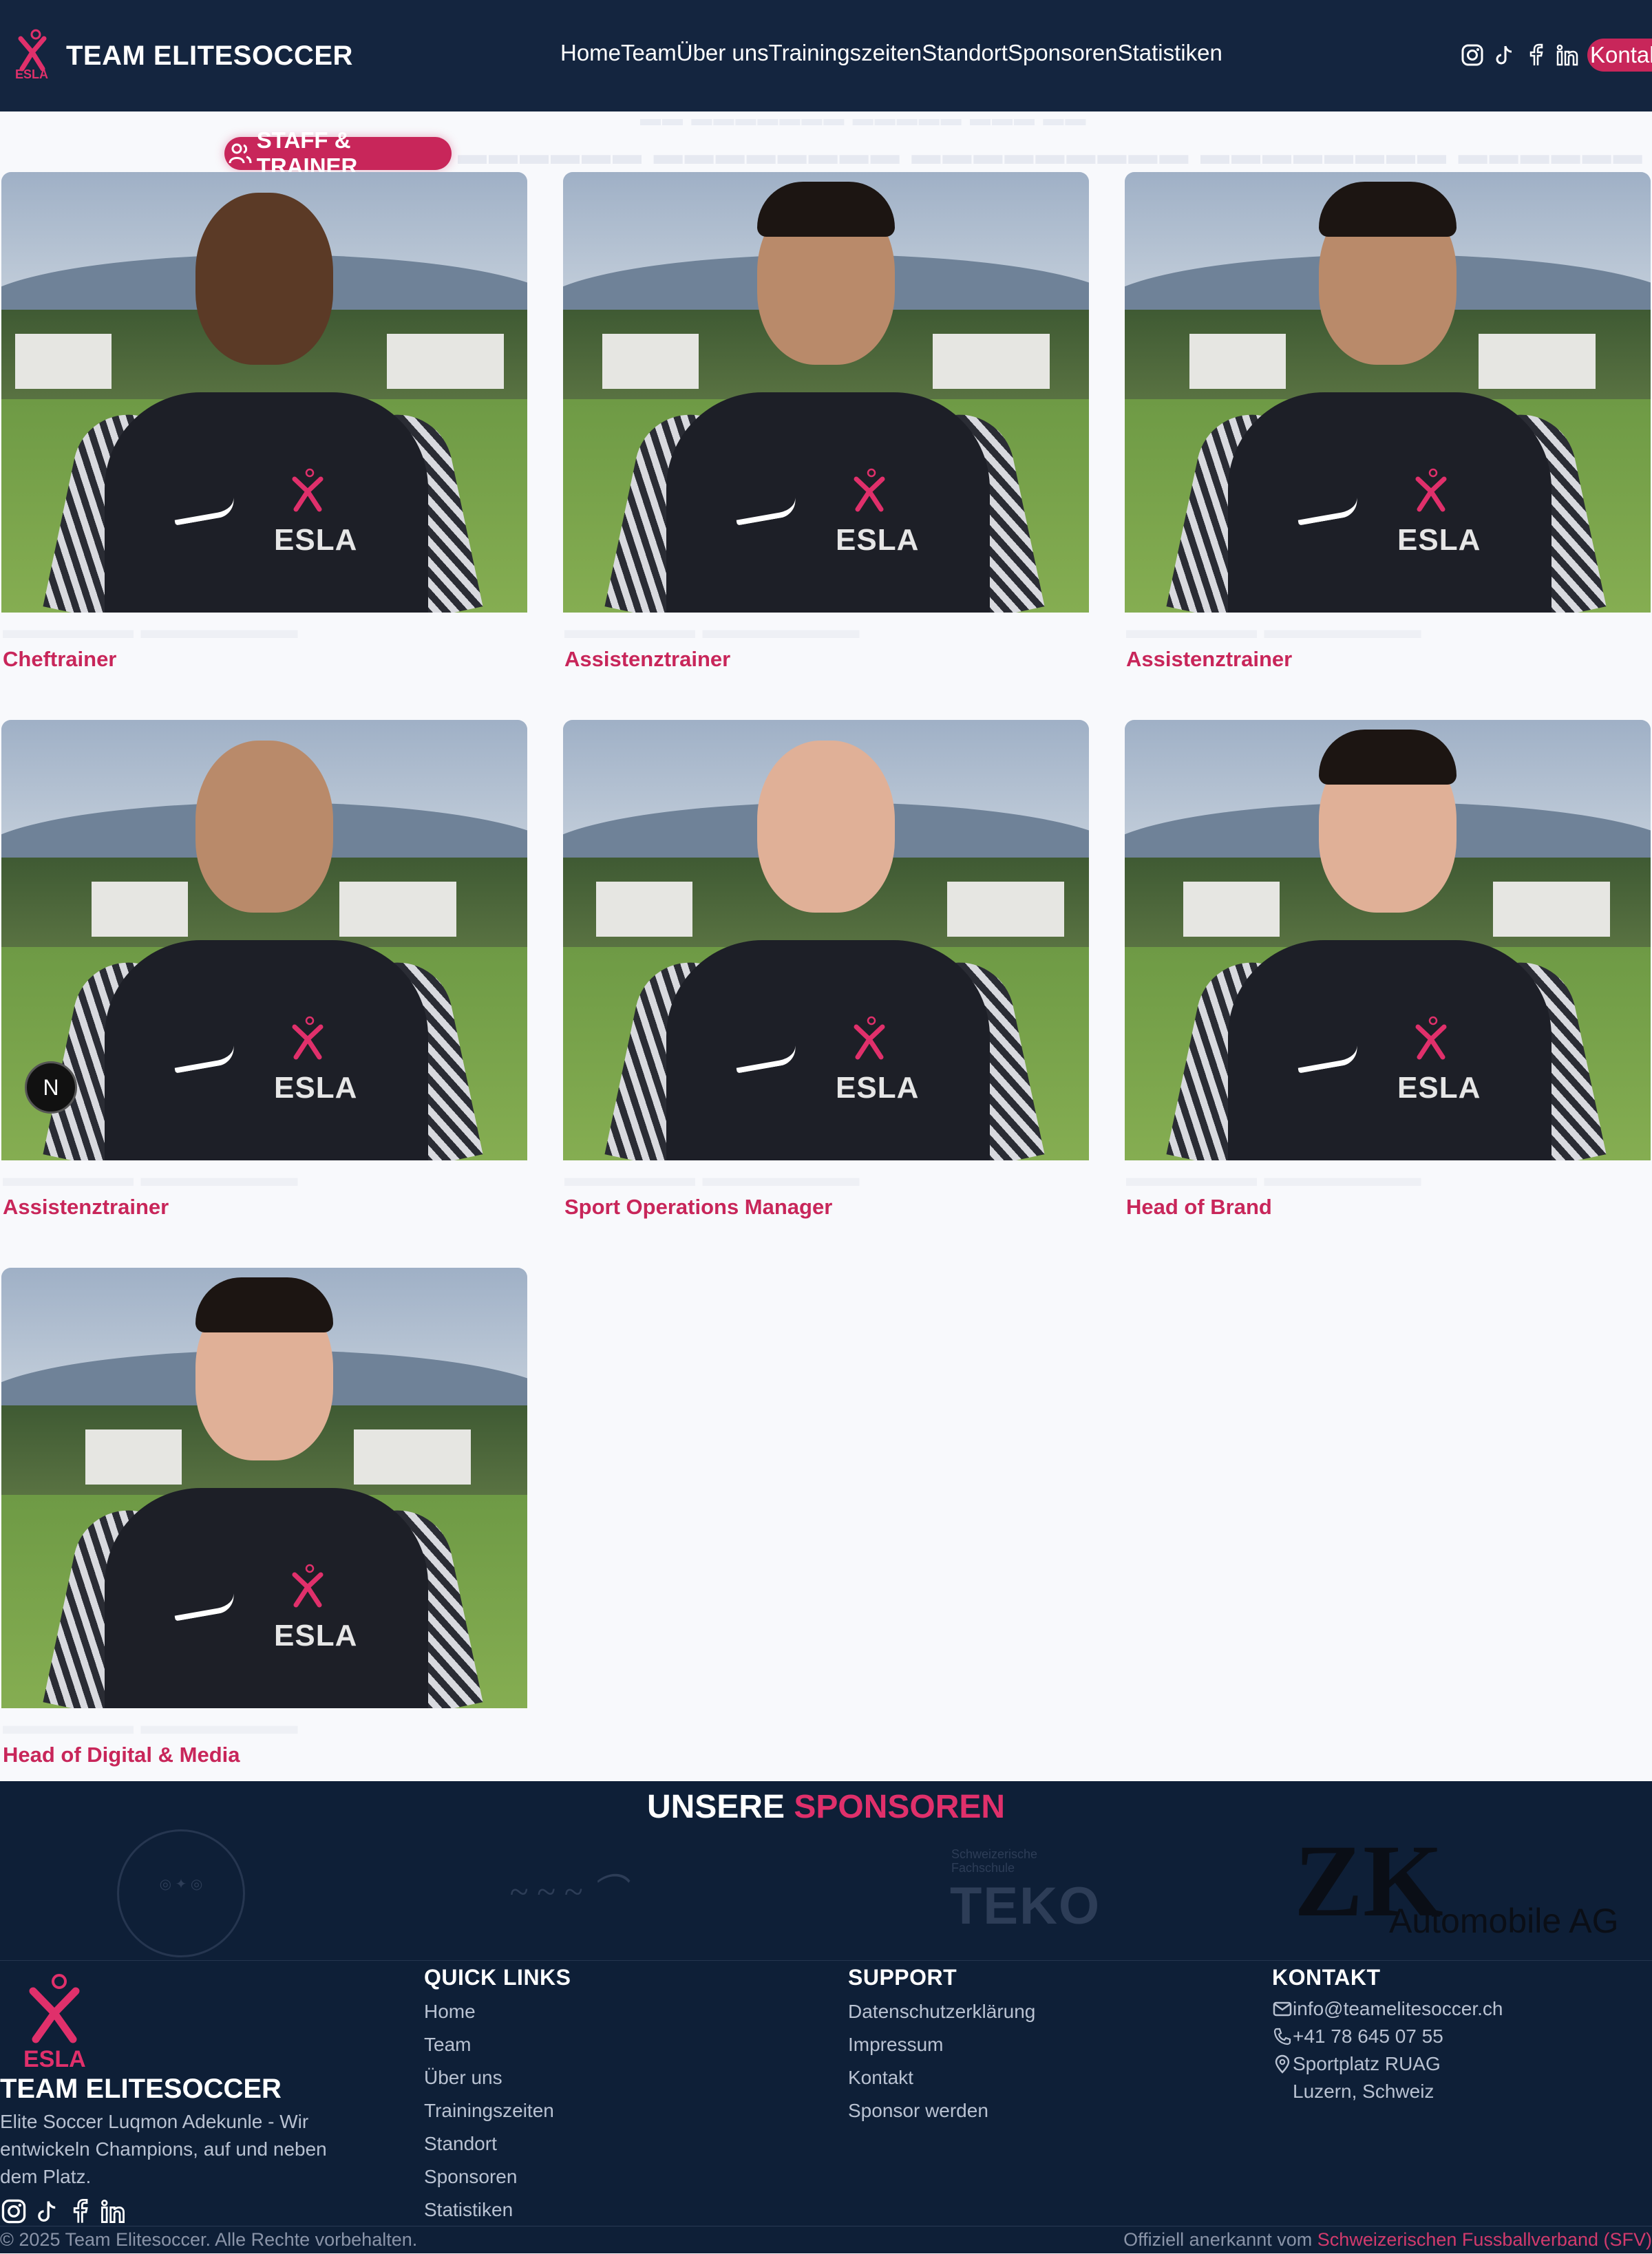 The width and height of the screenshot is (1652, 2254). What do you see at coordinates (209, 55) in the screenshot?
I see `brand-name: TEAM ELITESOCCER` at bounding box center [209, 55].